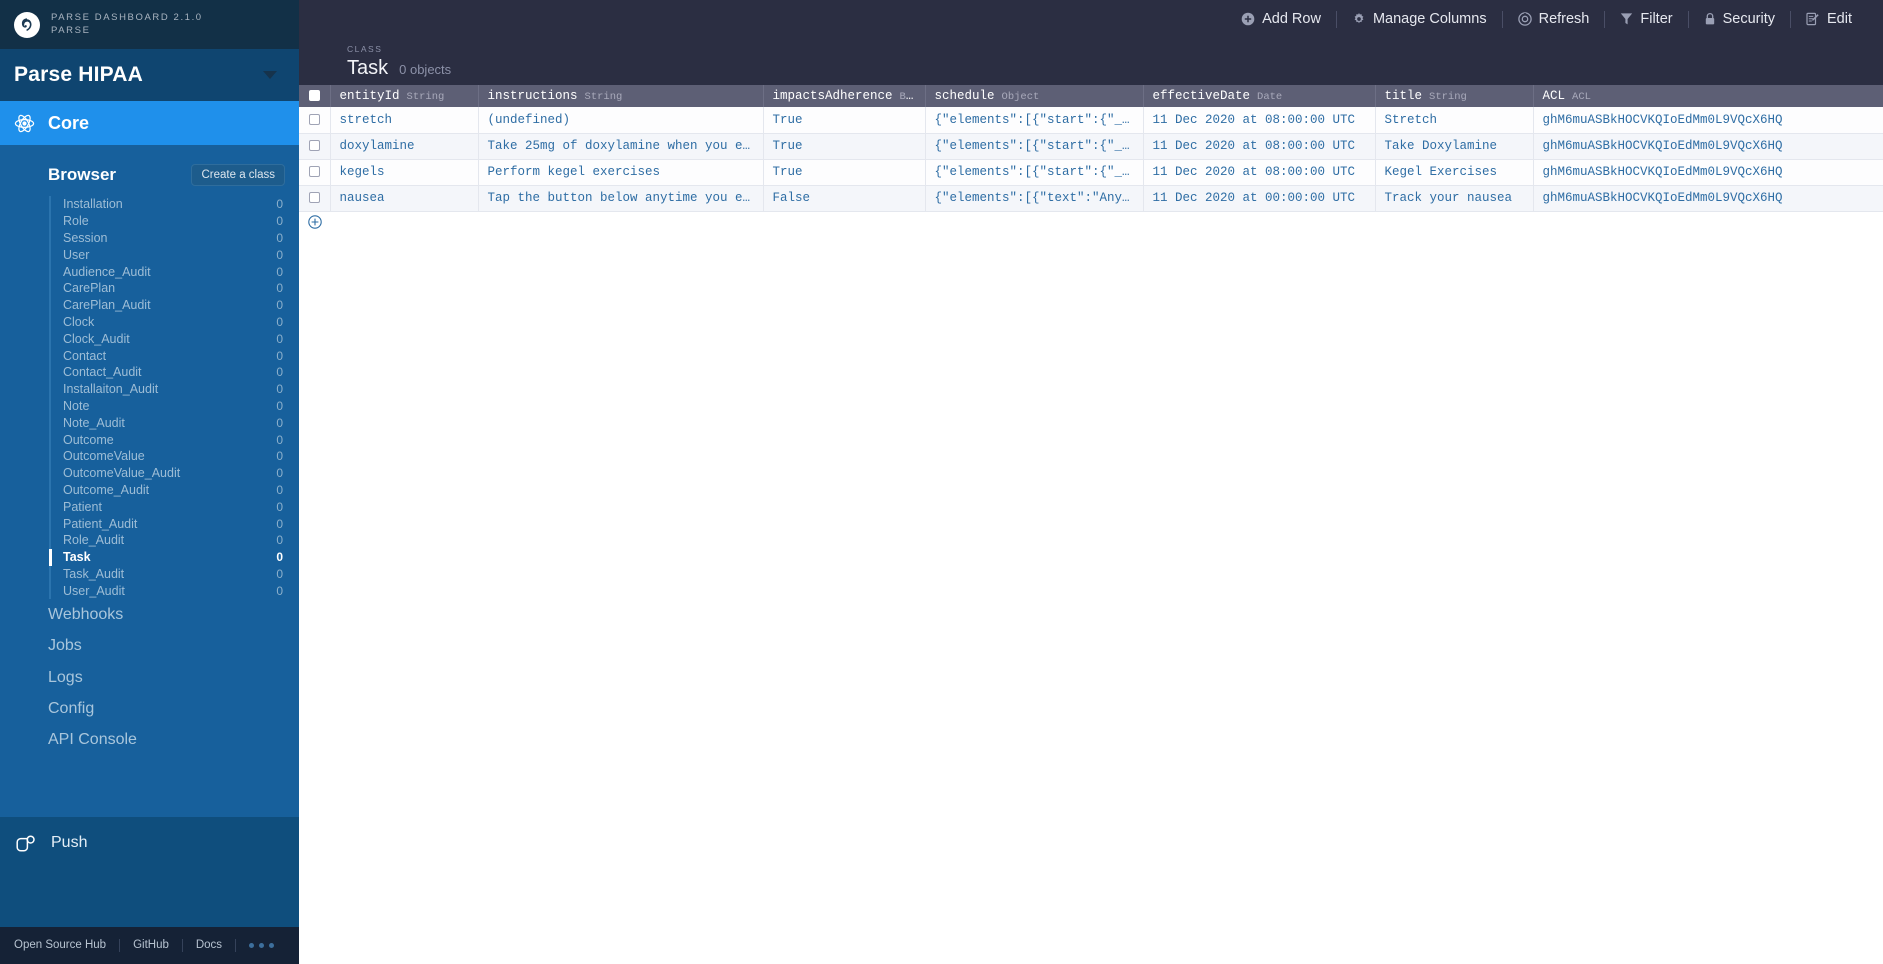 This screenshot has height=964, width=1883. What do you see at coordinates (844, 198) in the screenshot?
I see `cell-impactsAdherence: False` at bounding box center [844, 198].